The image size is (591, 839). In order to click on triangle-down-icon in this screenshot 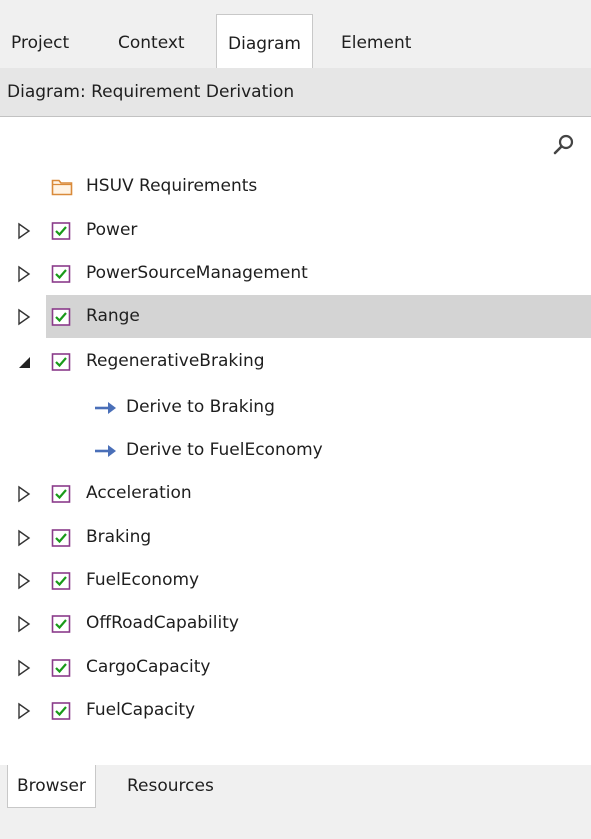, I will do `click(24, 362)`.